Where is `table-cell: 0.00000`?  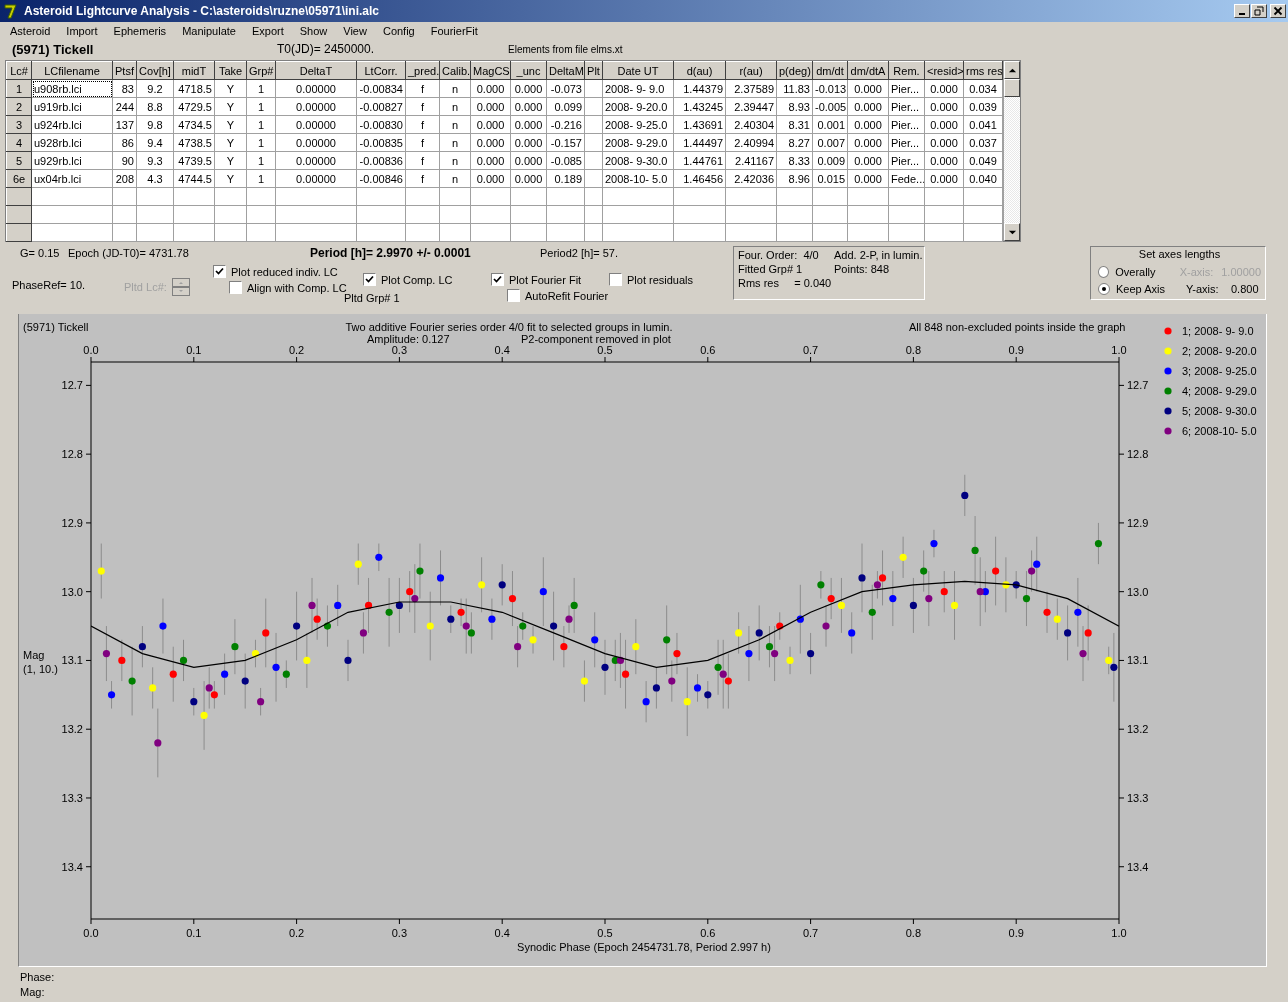
table-cell: 0.00000 is located at coordinates (316, 106).